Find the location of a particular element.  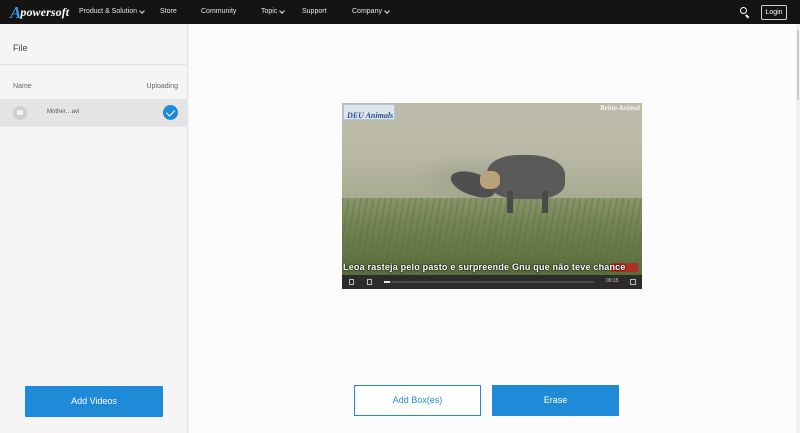

file-panel-title: File is located at coordinates (20, 48).